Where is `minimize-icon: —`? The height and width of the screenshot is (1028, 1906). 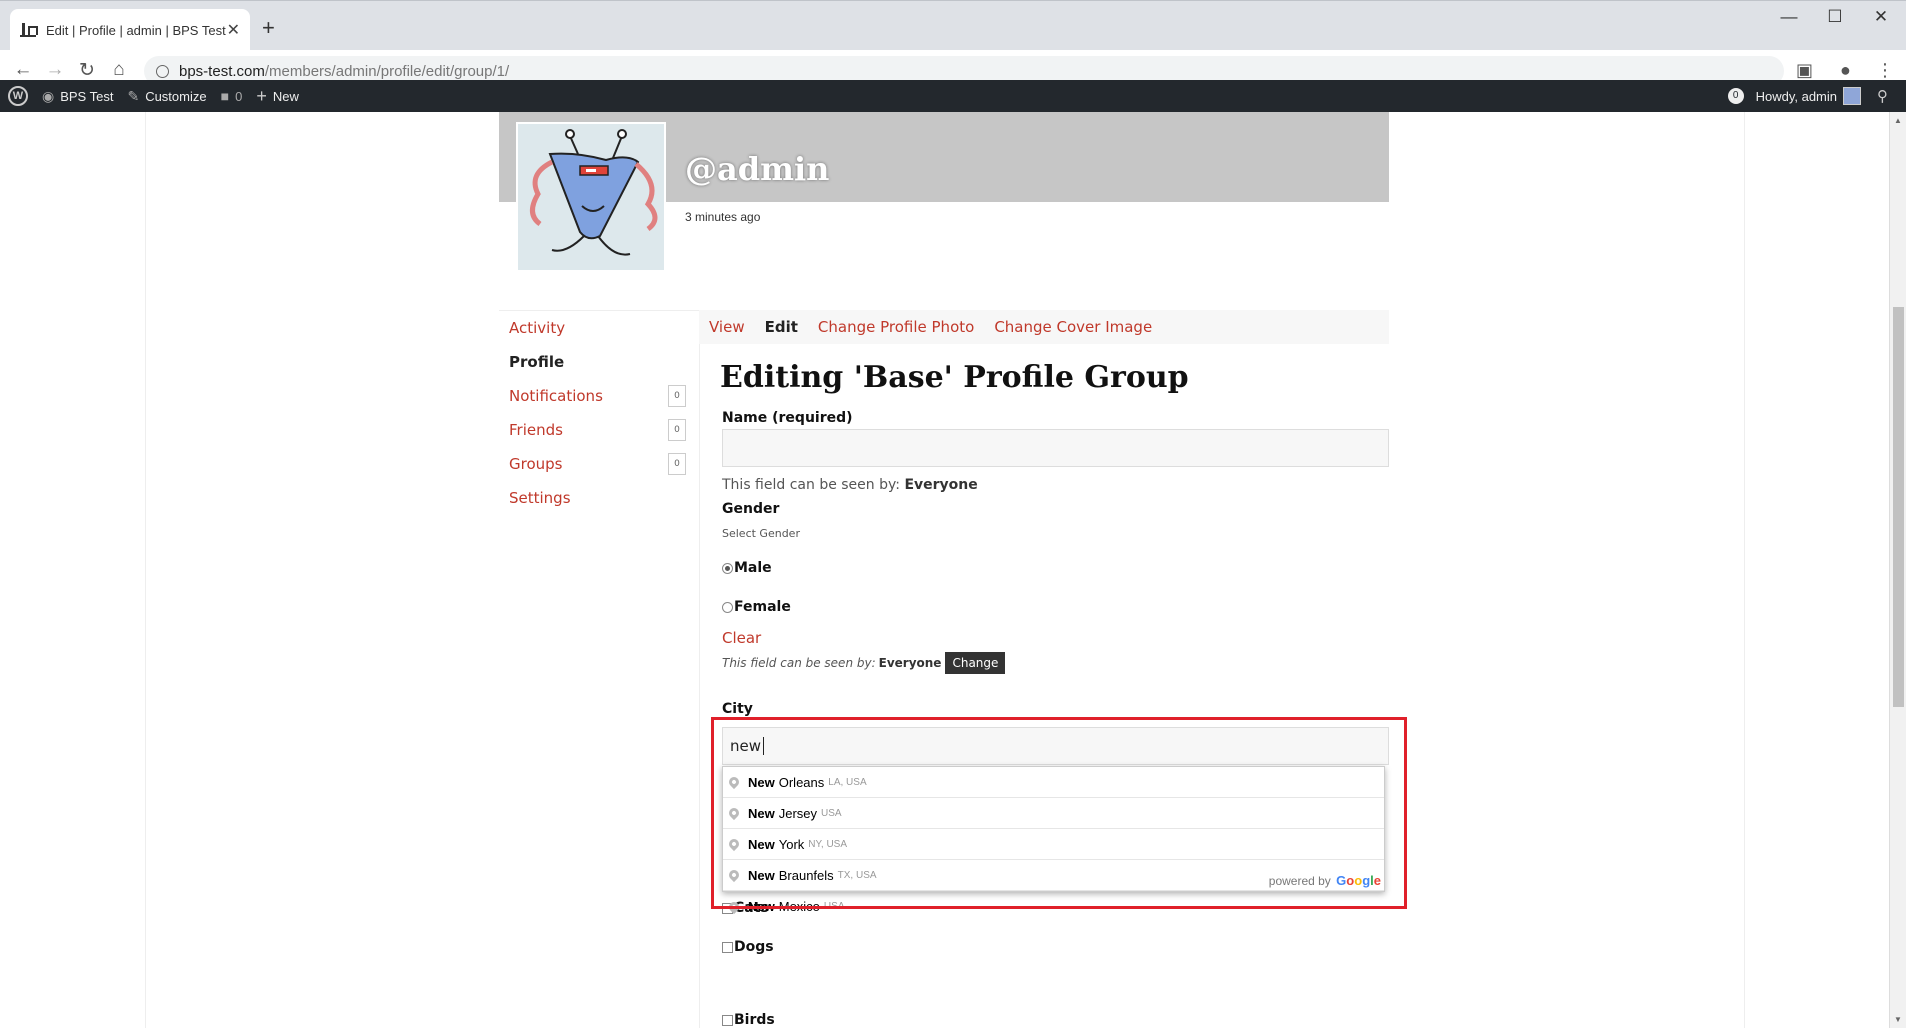
minimize-icon: — is located at coordinates (1789, 17).